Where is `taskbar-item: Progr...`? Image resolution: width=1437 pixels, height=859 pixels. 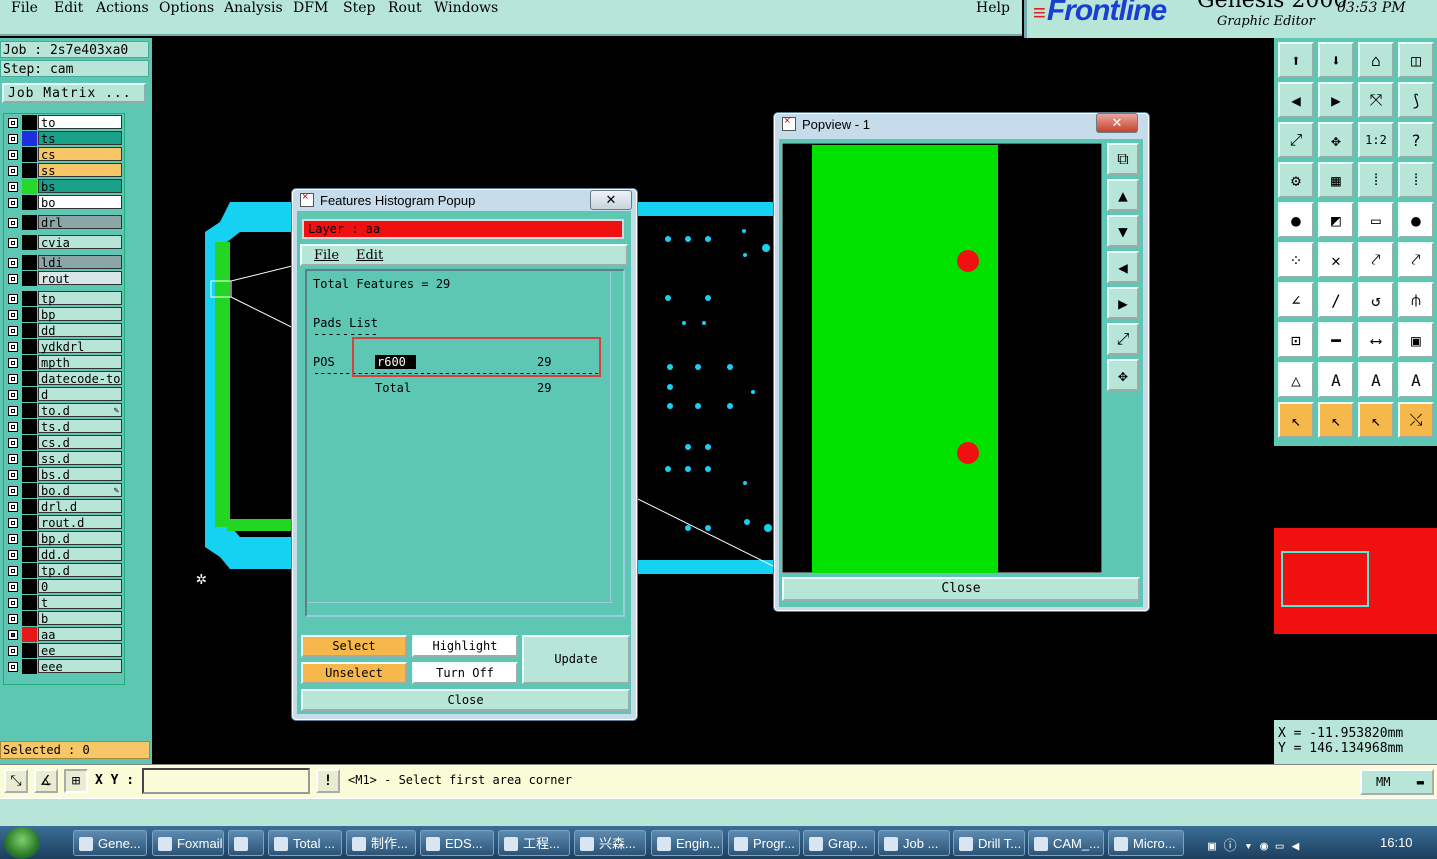 taskbar-item: Progr... is located at coordinates (764, 843).